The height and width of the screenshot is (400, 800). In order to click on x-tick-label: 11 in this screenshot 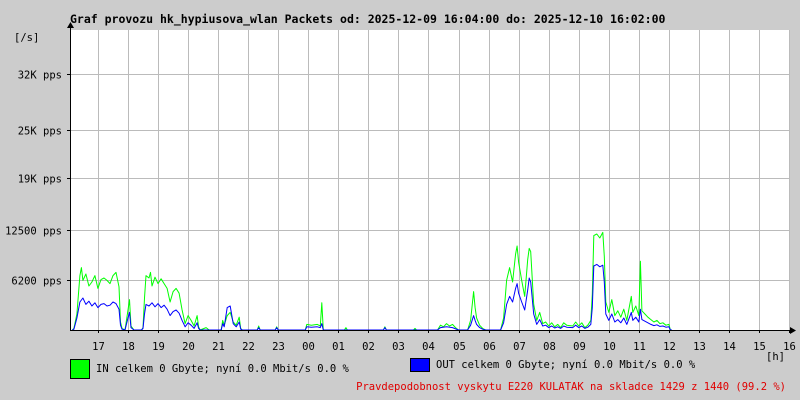, I will do `click(639, 347)`.